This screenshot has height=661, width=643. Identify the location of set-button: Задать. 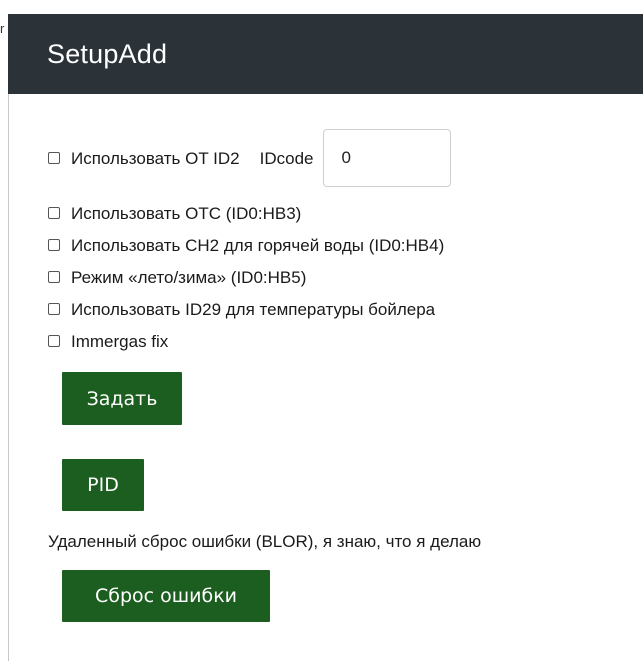
(122, 398).